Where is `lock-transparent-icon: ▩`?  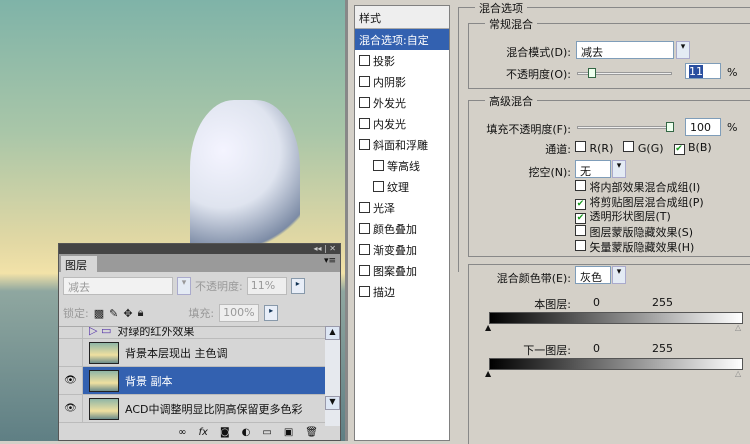
lock-transparent-icon: ▩ is located at coordinates (99, 313).